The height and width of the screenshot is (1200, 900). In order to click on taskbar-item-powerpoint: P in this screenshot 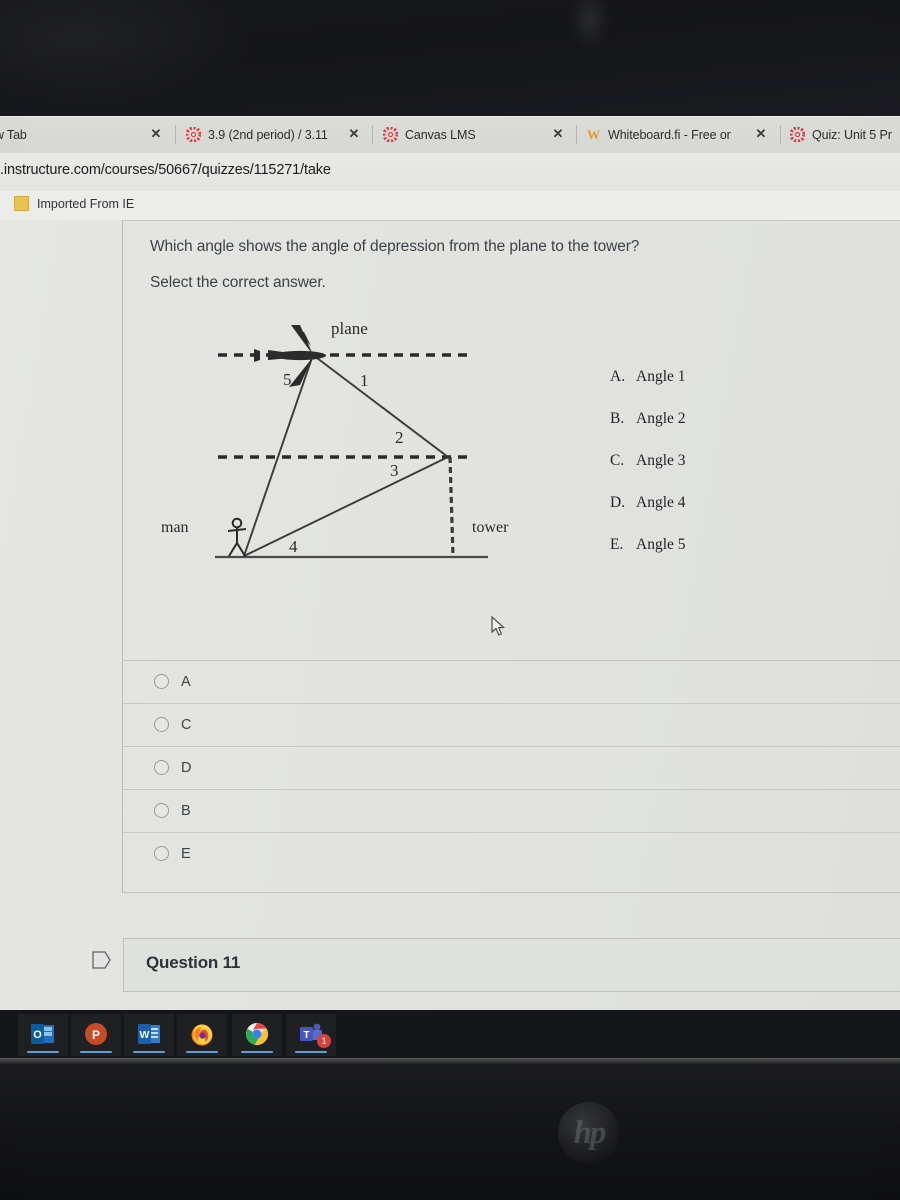, I will do `click(96, 1035)`.